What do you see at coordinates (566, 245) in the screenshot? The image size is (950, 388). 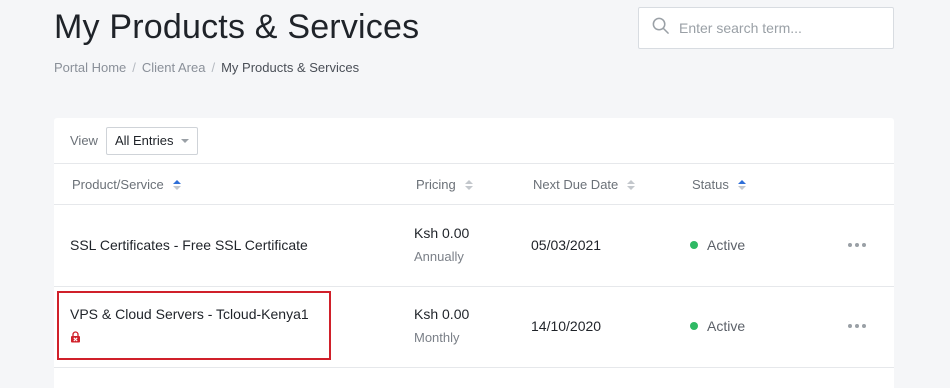 I see `next-due-date: 05/03/2021` at bounding box center [566, 245].